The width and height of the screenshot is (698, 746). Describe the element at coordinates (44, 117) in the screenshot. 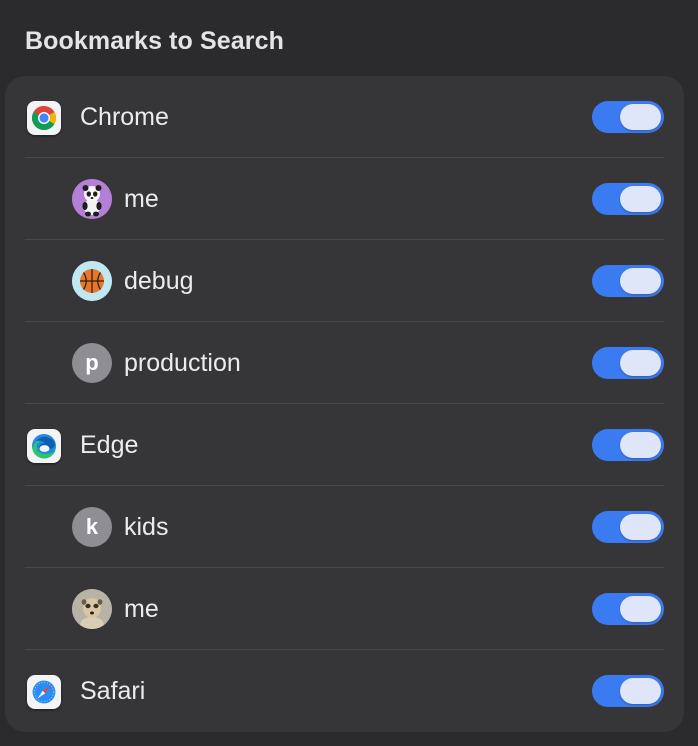

I see `chrome-icon` at that location.